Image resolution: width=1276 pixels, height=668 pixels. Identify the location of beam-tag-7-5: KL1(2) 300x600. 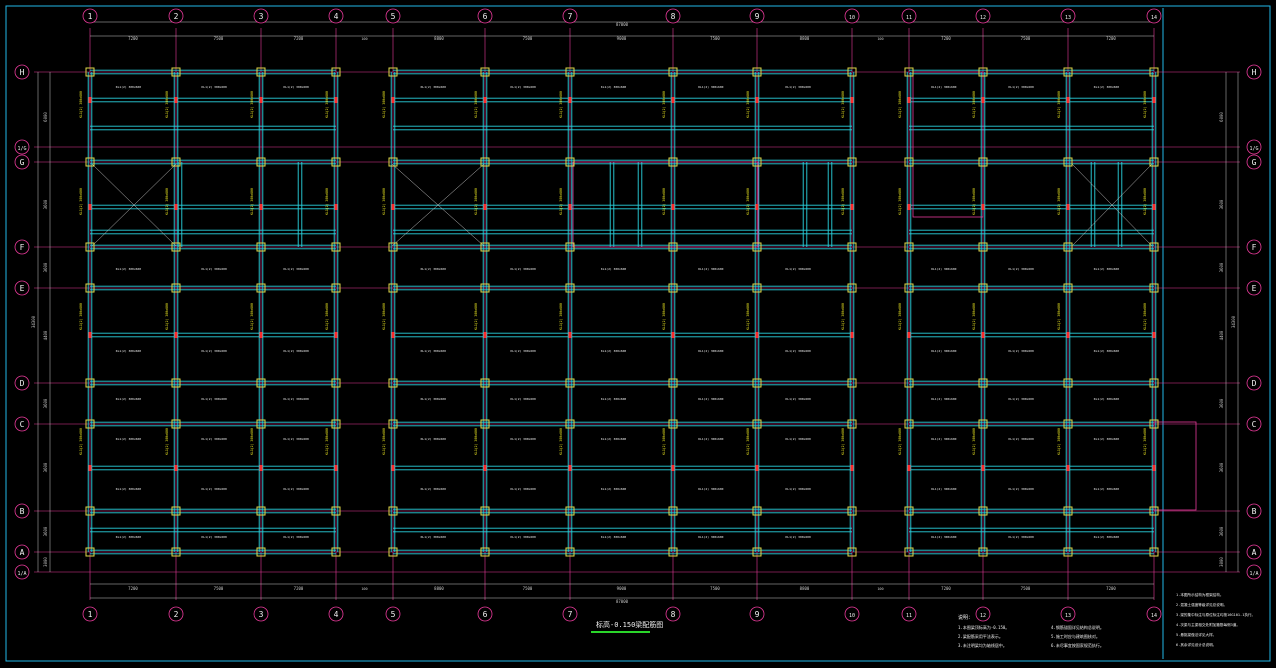
(710, 489).